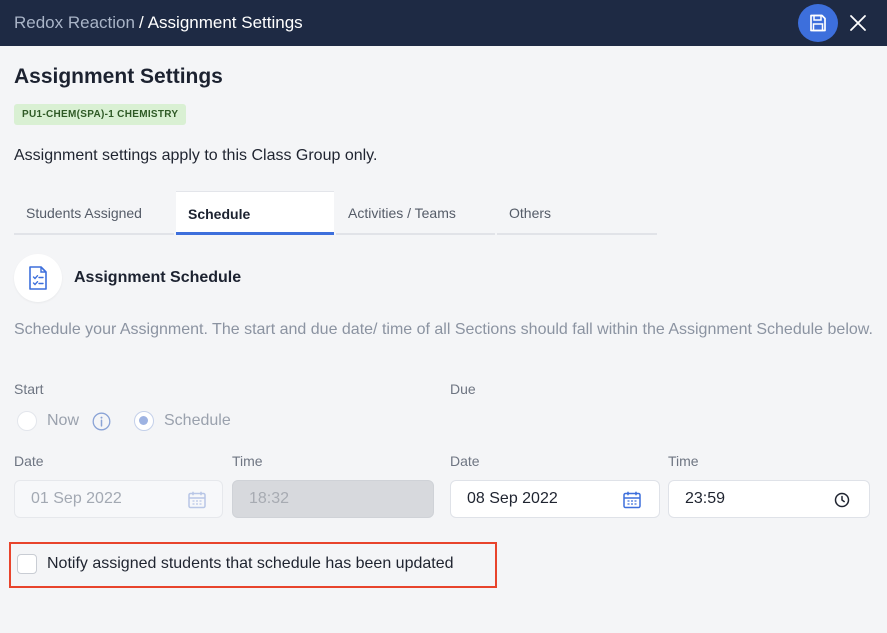 Image resolution: width=887 pixels, height=633 pixels. I want to click on tab-activities-teams: Activities / Teams, so click(415, 213).